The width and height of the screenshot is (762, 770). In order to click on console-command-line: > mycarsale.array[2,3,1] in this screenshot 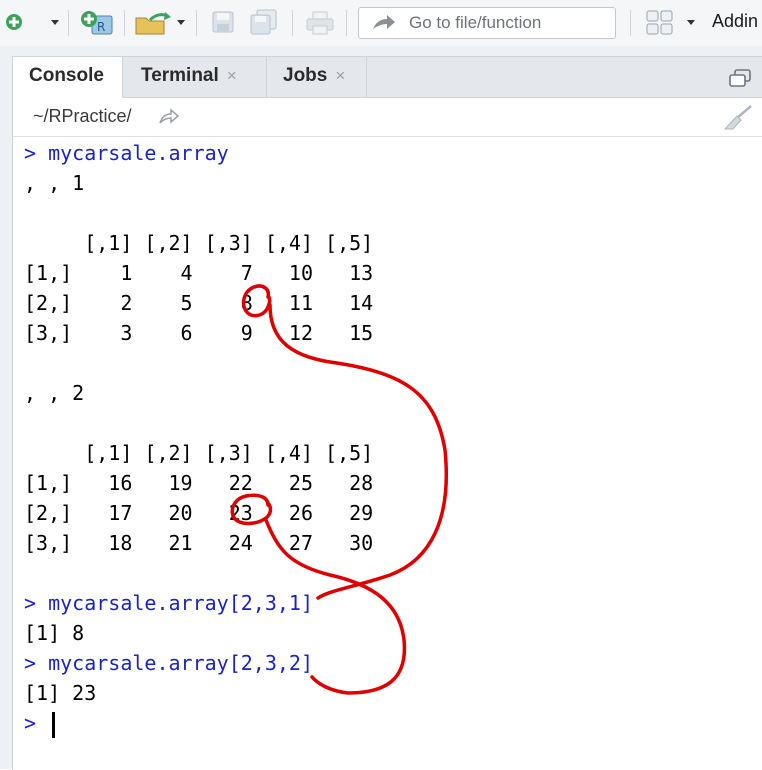, I will do `click(198, 603)`.